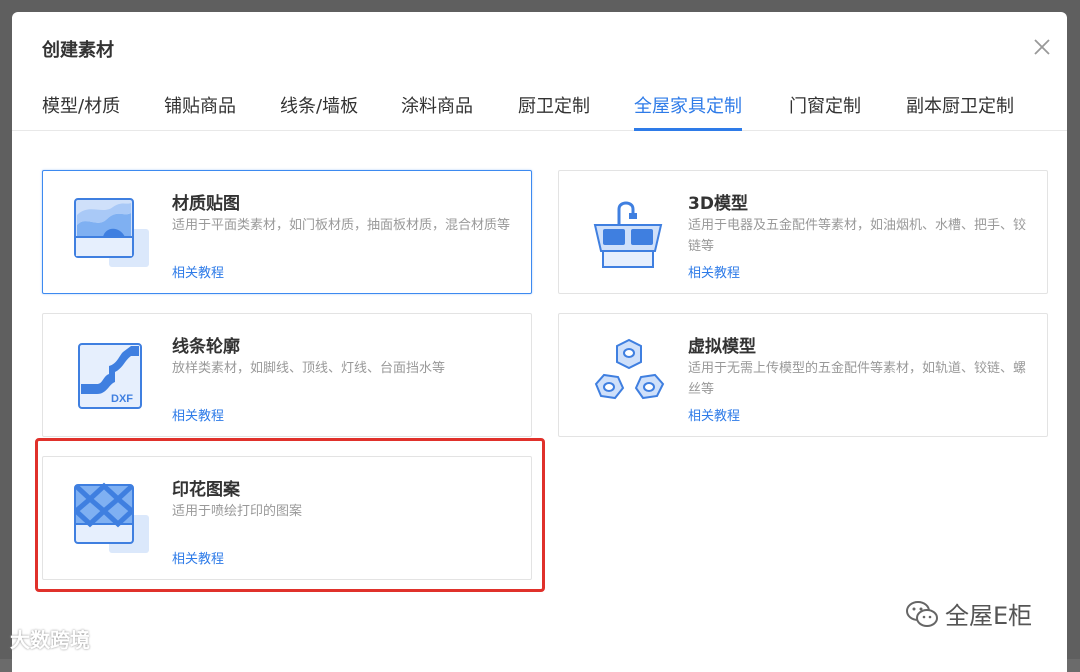 This screenshot has height=672, width=1080. I want to click on card-title: 线条轮廓, so click(206, 347).